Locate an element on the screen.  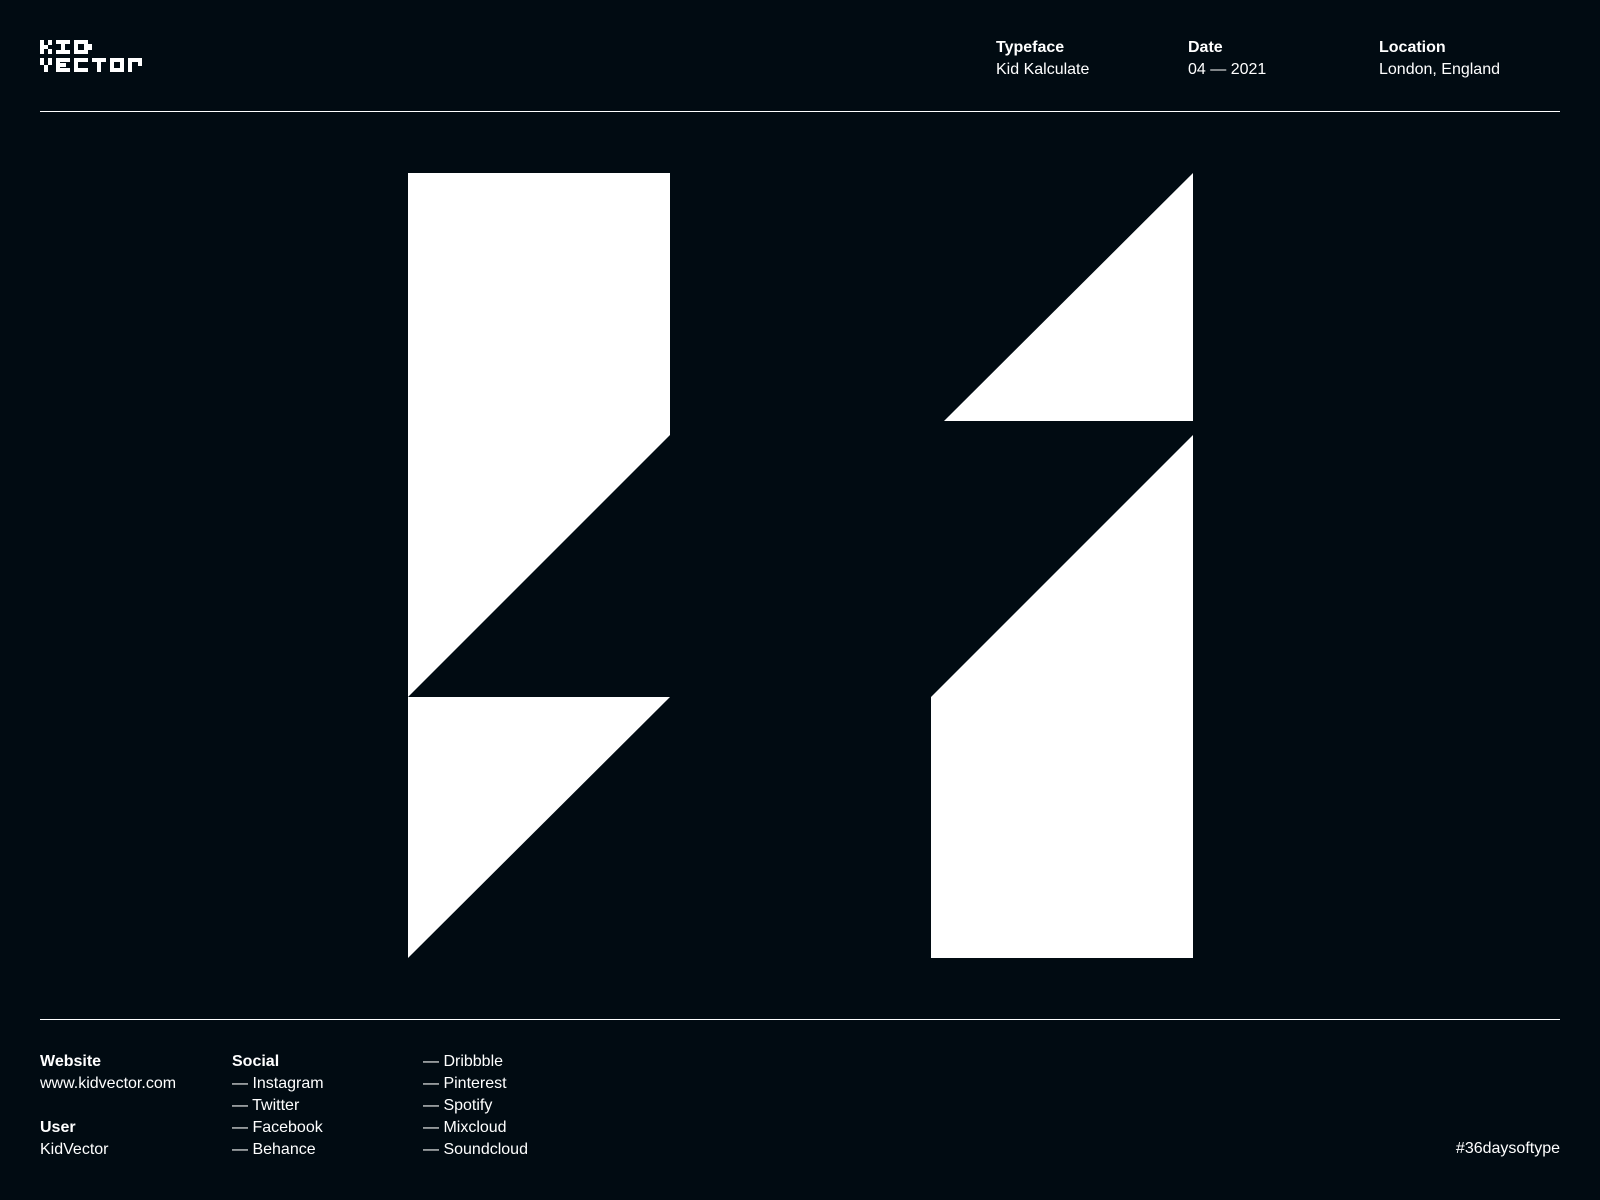
glyph-top-left-shape is located at coordinates (539, 435).